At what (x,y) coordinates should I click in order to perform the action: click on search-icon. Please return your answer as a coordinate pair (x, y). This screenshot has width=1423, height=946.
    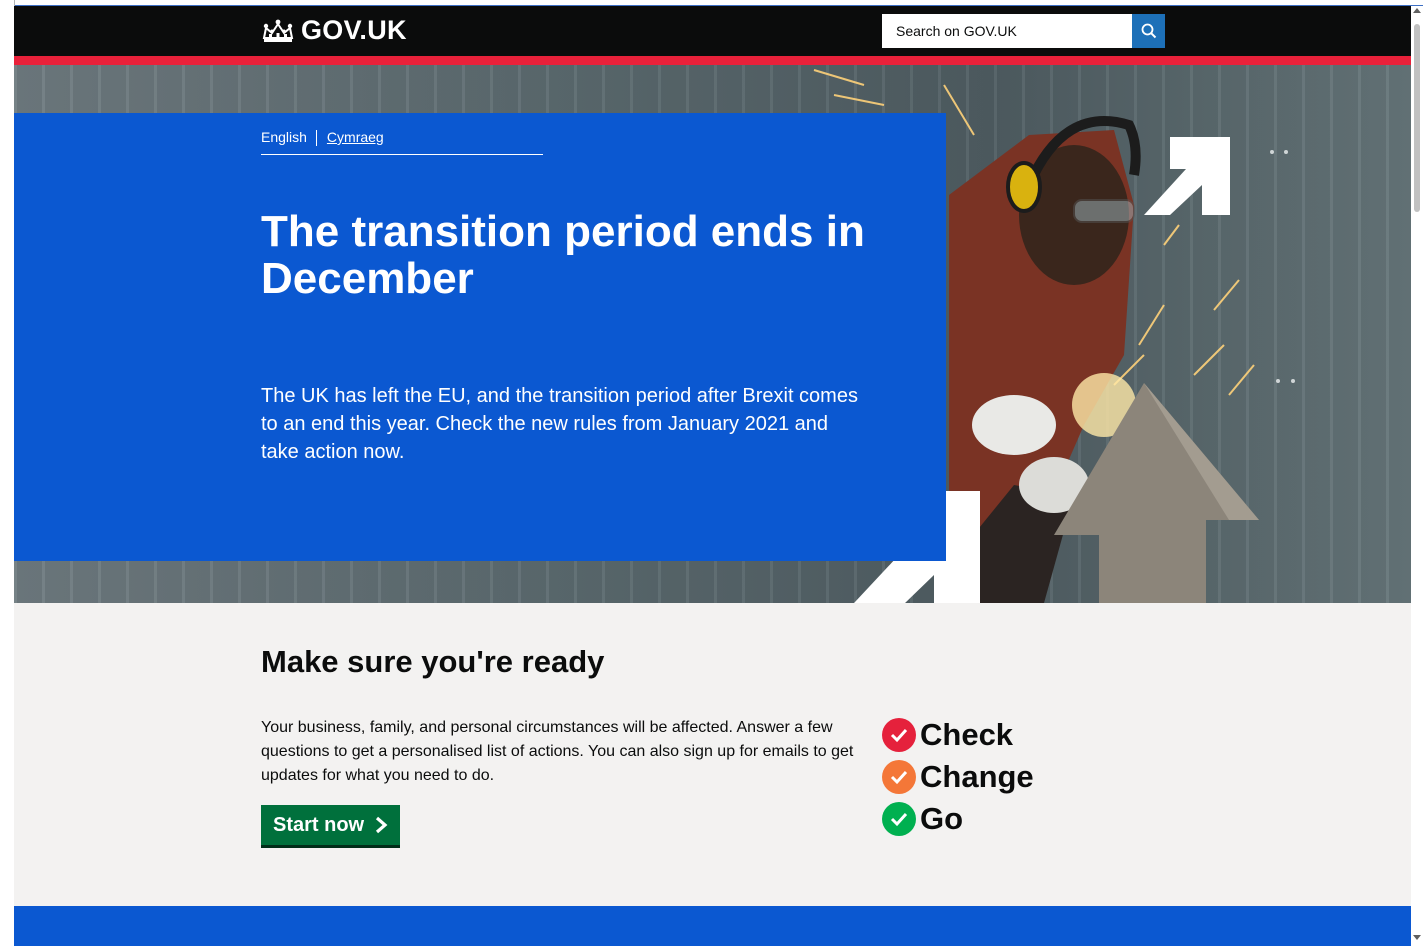
    Looking at the image, I should click on (1148, 31).